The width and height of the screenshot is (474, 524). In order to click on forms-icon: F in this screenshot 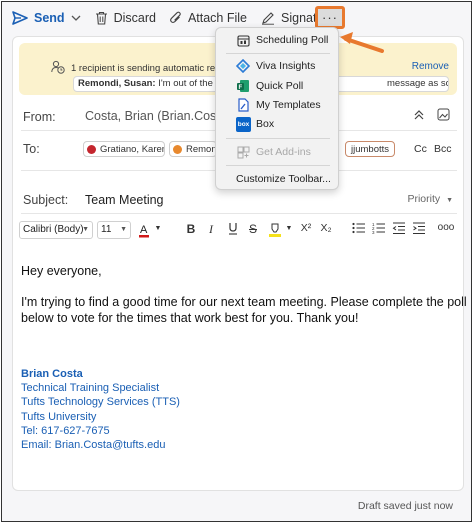, I will do `click(243, 86)`.